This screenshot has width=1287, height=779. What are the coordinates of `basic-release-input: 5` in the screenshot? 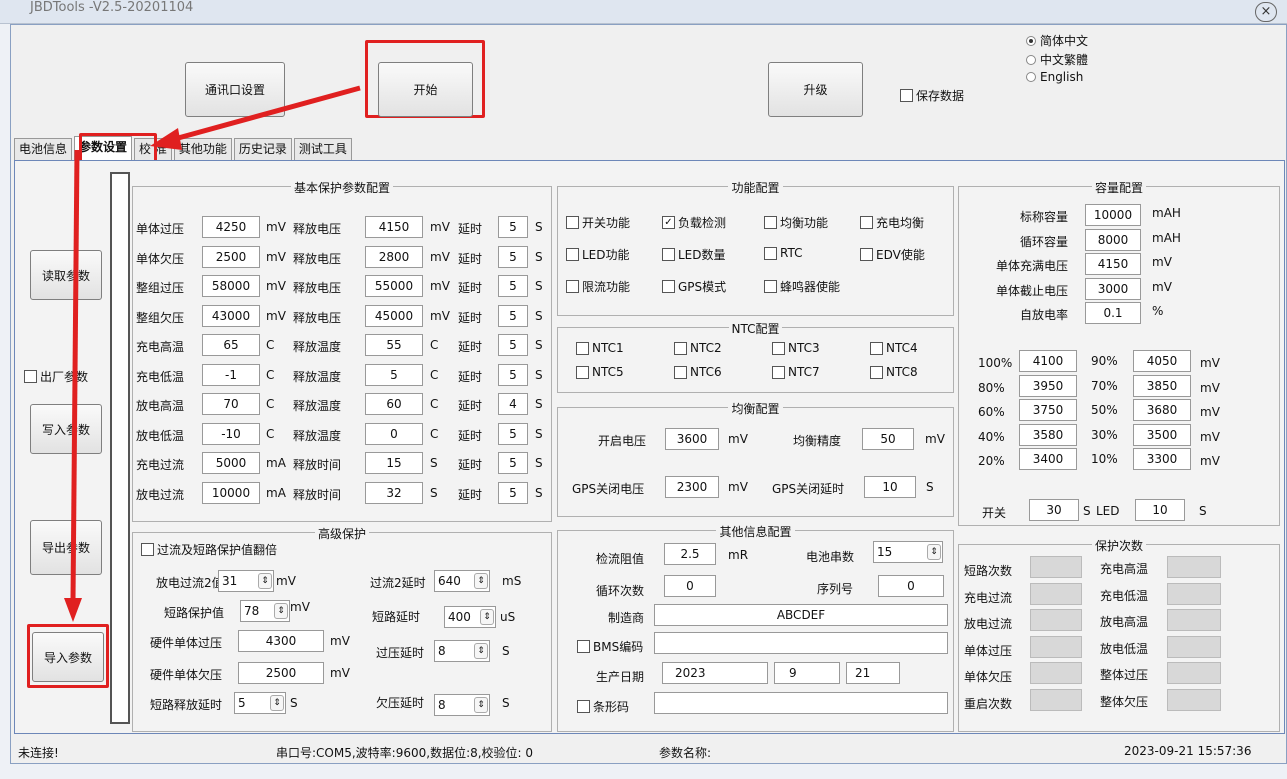 It's located at (394, 374).